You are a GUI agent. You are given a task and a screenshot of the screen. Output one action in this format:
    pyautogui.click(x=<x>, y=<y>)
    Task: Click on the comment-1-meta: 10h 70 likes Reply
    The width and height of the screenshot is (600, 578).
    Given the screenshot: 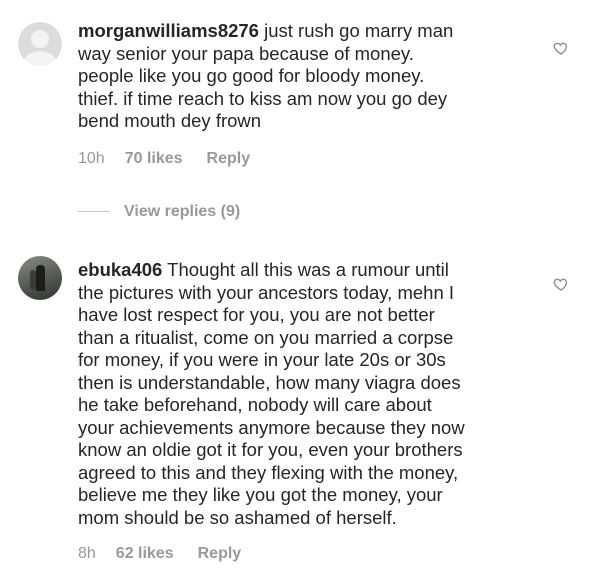 What is the action you would take?
    pyautogui.click(x=164, y=159)
    